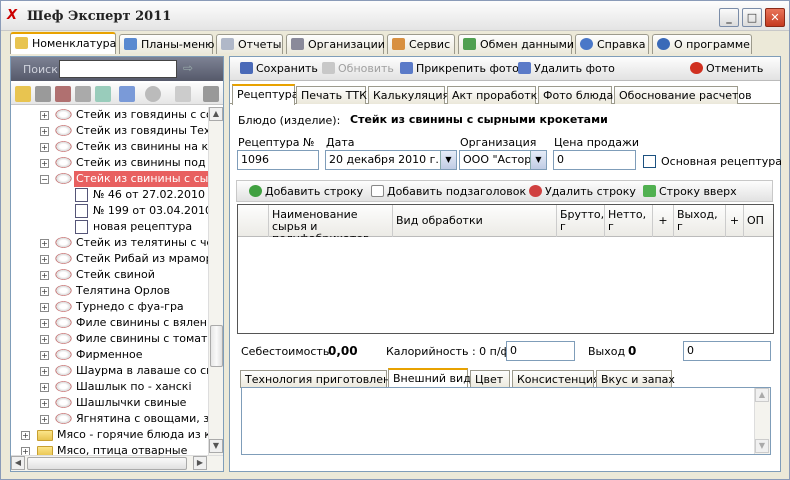  What do you see at coordinates (475, 221) in the screenshot?
I see `grid-col-processing: Вид обработки` at bounding box center [475, 221].